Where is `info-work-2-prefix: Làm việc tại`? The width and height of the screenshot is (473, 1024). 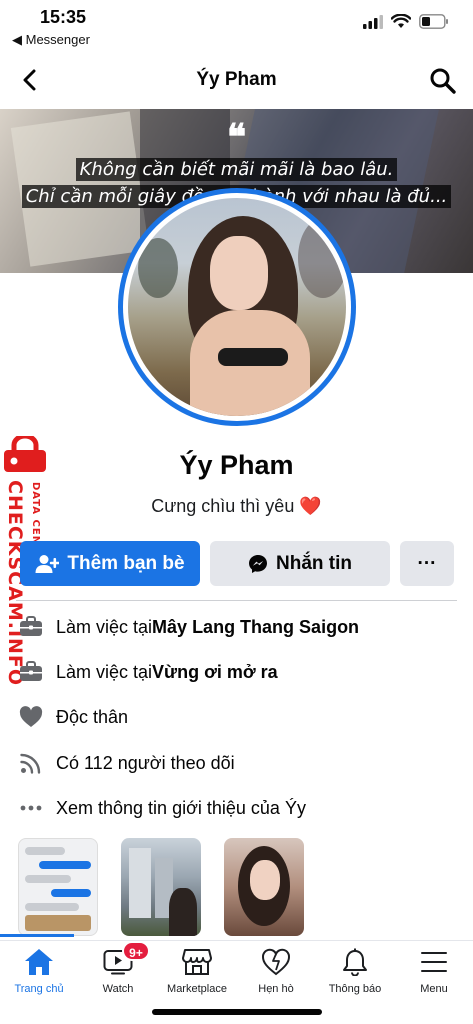 info-work-2-prefix: Làm việc tại is located at coordinates (104, 671).